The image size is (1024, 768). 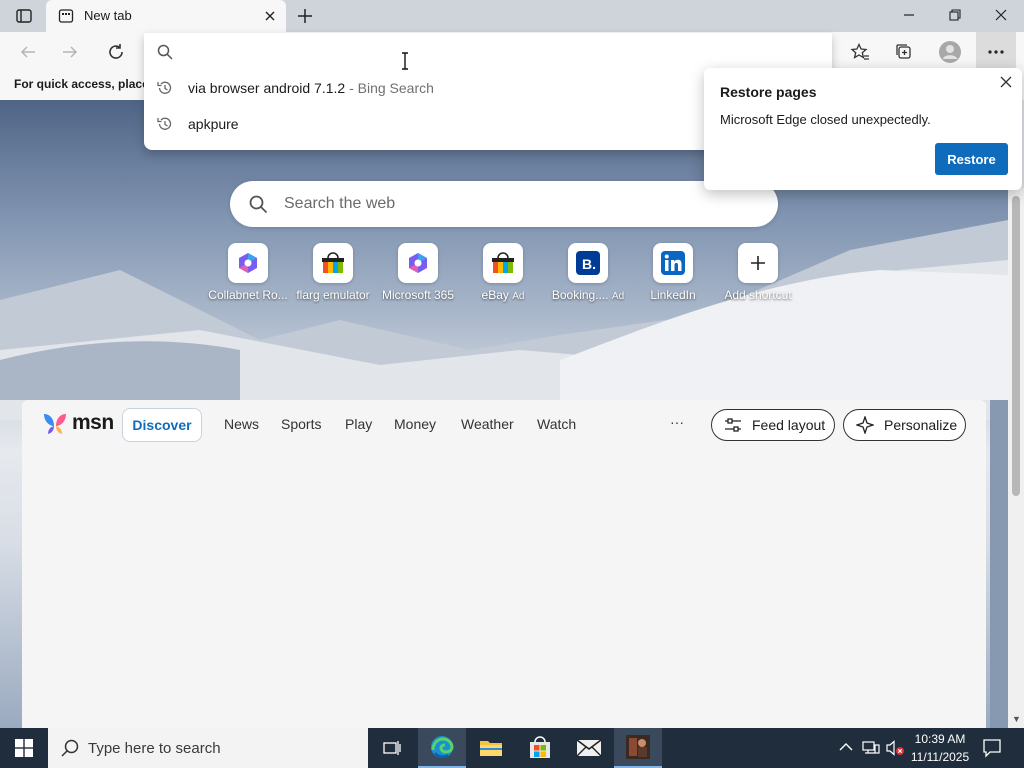 What do you see at coordinates (166, 16) in the screenshot?
I see `browser-tab: New tab` at bounding box center [166, 16].